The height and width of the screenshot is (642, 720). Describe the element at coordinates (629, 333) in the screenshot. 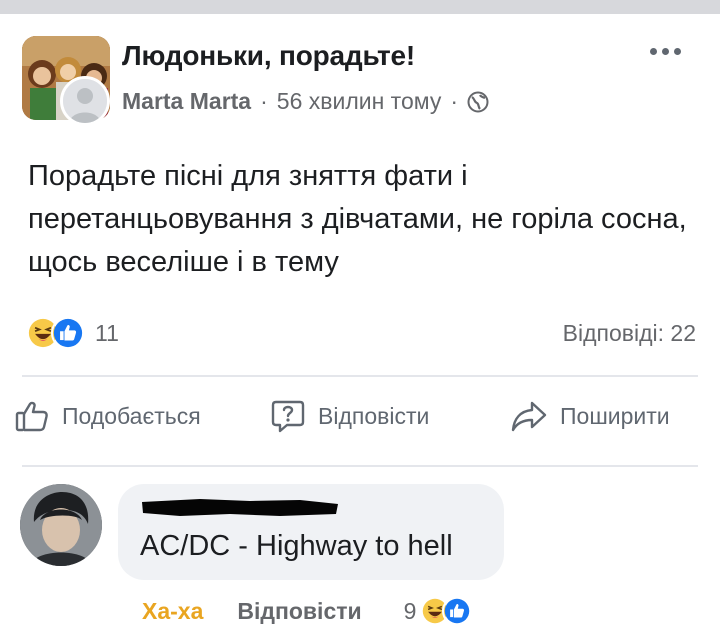

I see `replies-count: Відповіді: 22` at that location.